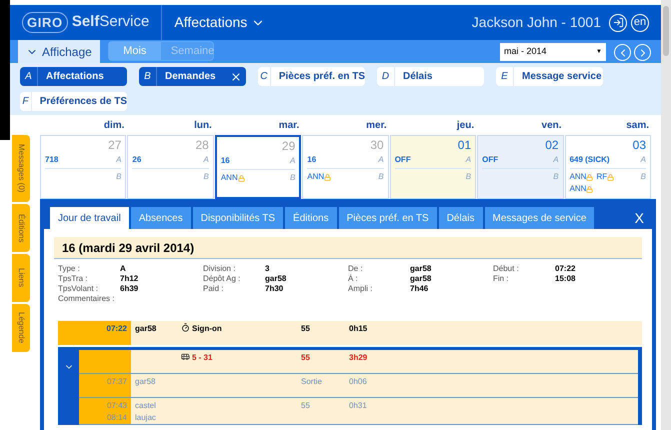 This screenshot has height=430, width=671. I want to click on detail-label: Dépôt Ag :, so click(222, 278).